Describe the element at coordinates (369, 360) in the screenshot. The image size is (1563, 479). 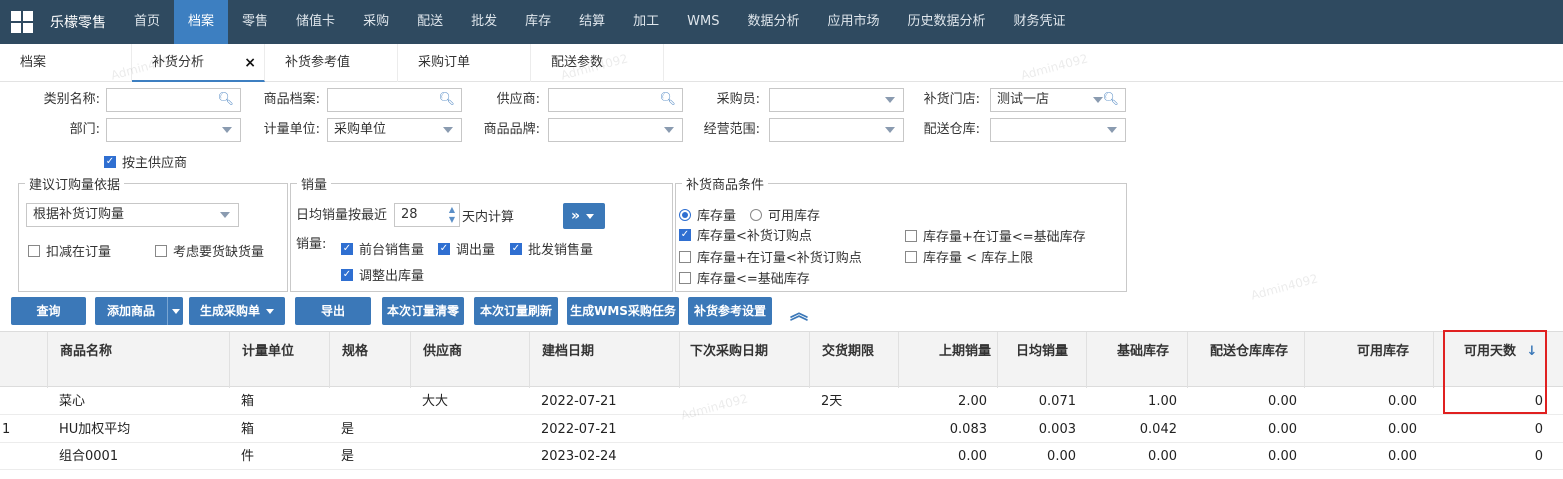
I see `col-spec: 规格` at that location.